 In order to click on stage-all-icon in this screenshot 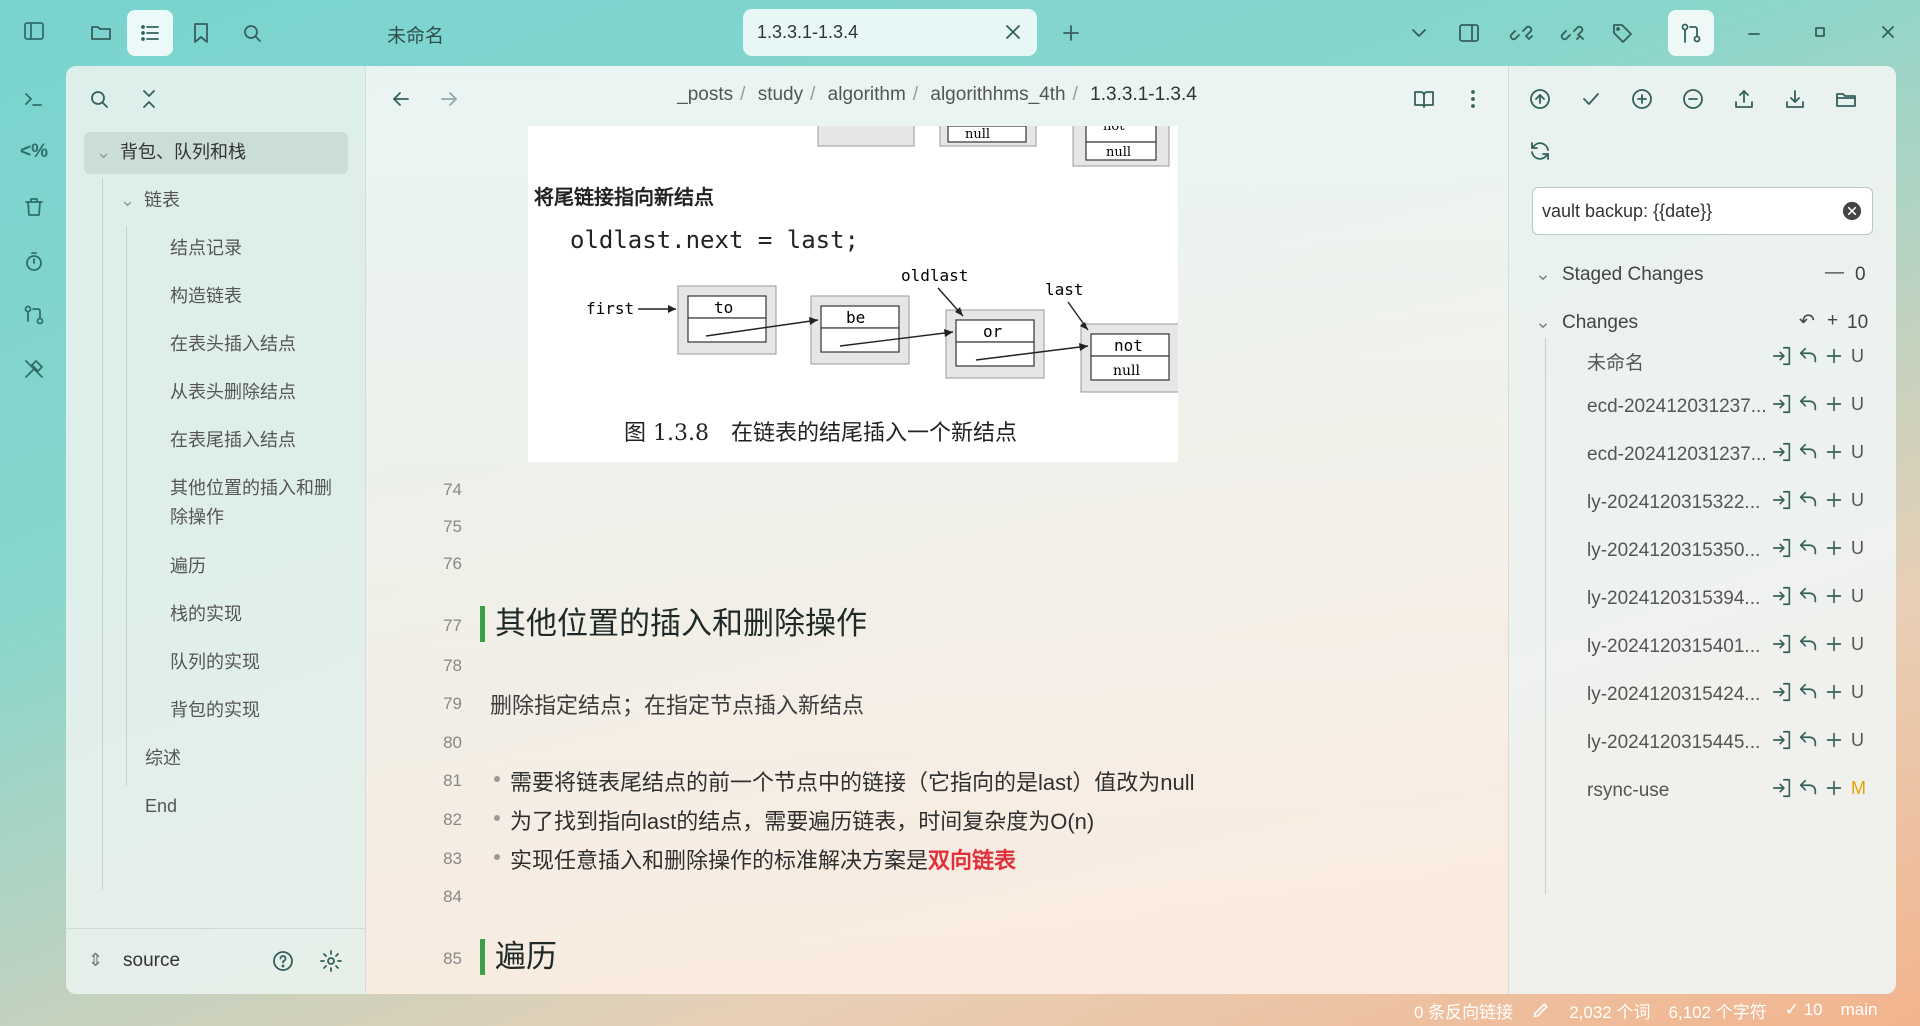, I will do `click(1642, 99)`.